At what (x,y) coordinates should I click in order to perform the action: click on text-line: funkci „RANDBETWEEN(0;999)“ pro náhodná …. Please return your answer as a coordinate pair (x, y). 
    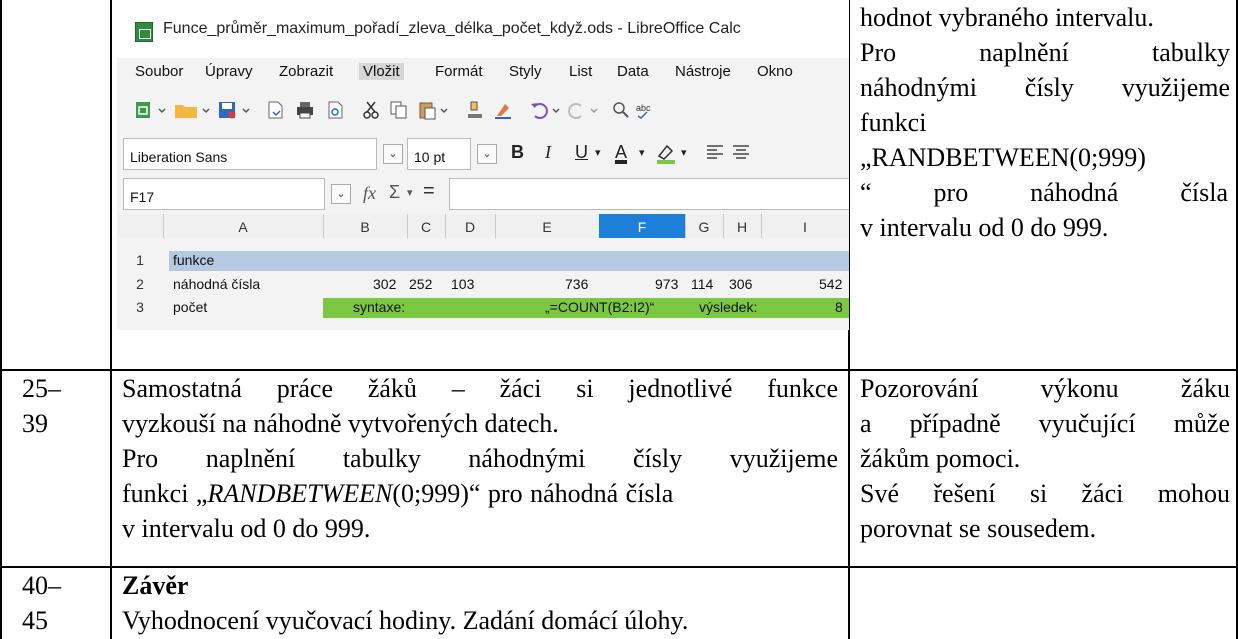
    Looking at the image, I should click on (480, 493).